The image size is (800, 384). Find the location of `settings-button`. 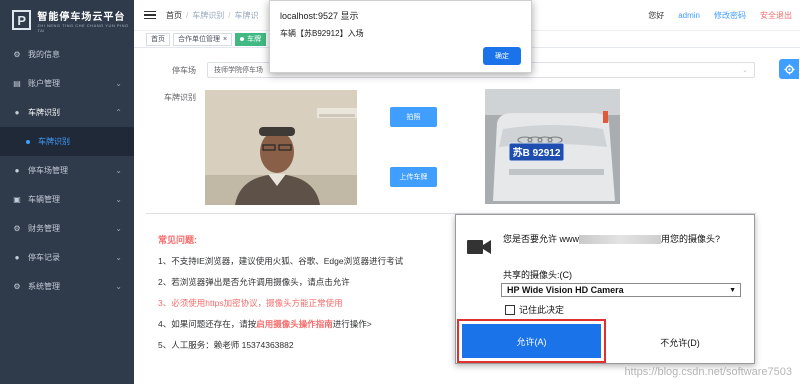

settings-button is located at coordinates (789, 69).